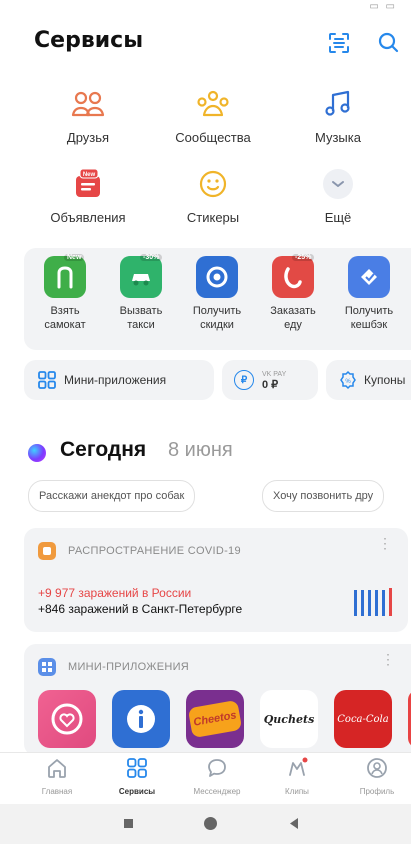 The width and height of the screenshot is (411, 844). Describe the element at coordinates (141, 318) in the screenshot. I see `mini-label: Вызвать такси` at that location.